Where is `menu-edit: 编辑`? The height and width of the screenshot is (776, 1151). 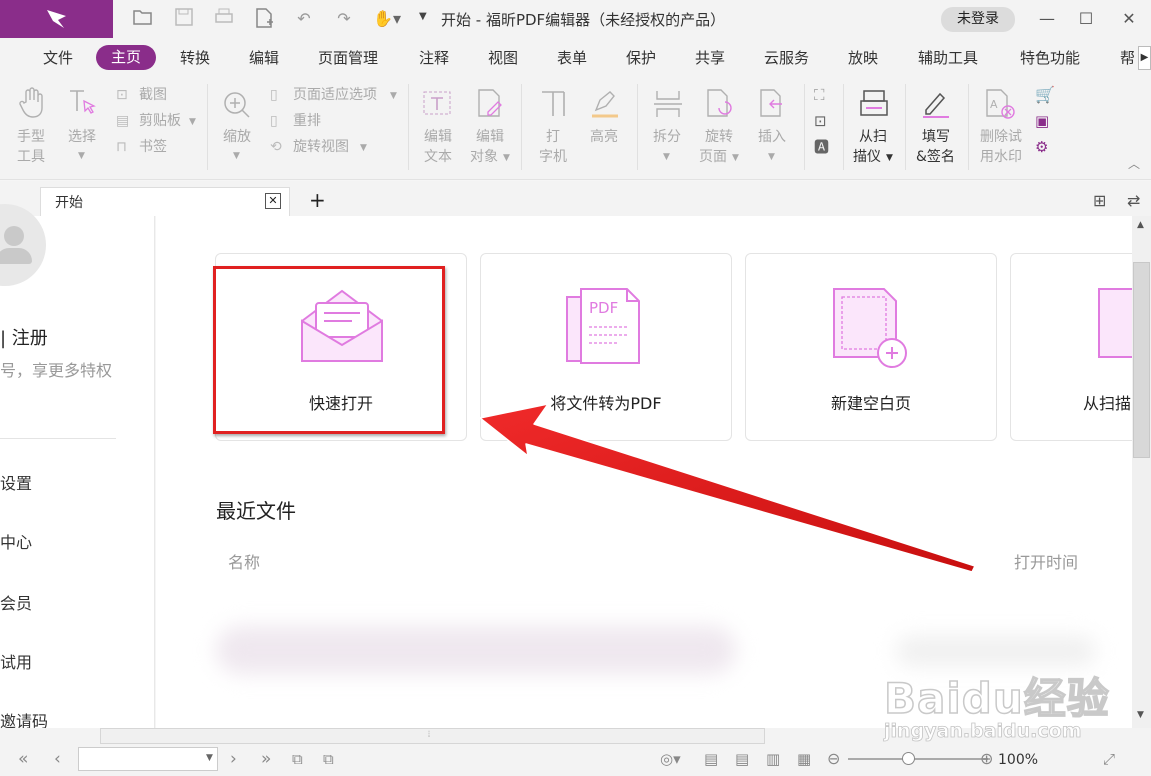
menu-edit: 编辑 is located at coordinates (264, 57).